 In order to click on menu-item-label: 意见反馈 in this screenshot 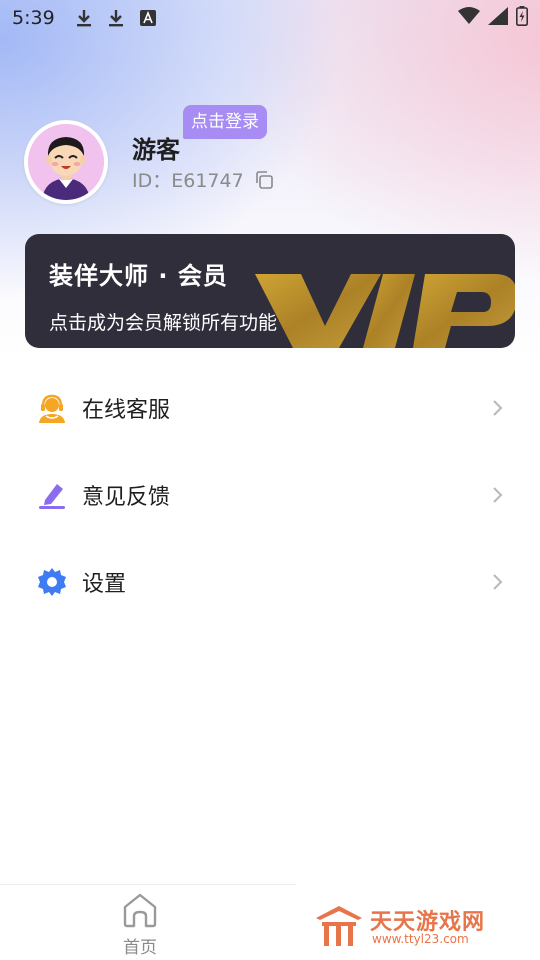, I will do `click(126, 497)`.